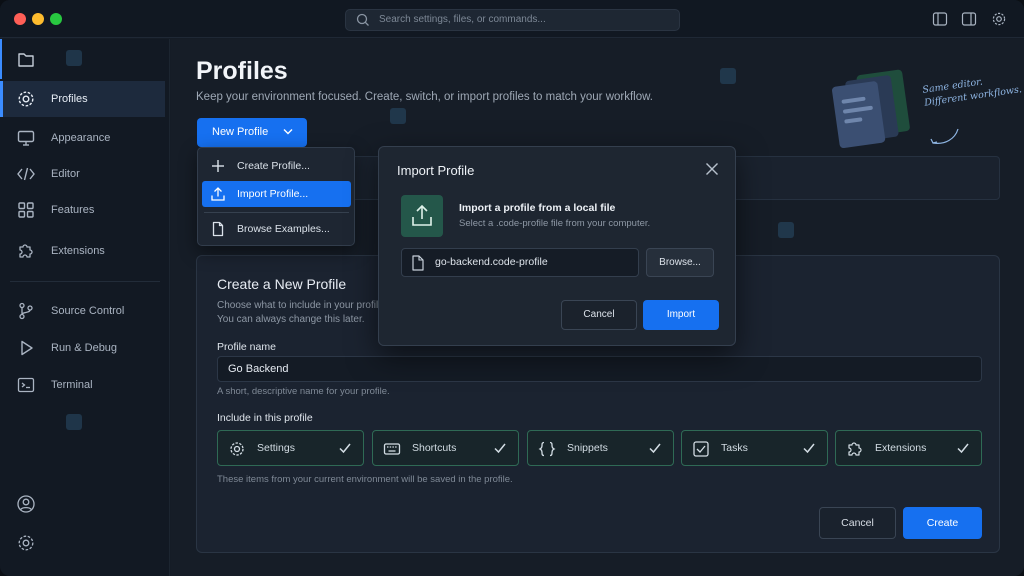 The width and height of the screenshot is (1024, 576). Describe the element at coordinates (999, 19) in the screenshot. I see `settings-gear-icon` at that location.